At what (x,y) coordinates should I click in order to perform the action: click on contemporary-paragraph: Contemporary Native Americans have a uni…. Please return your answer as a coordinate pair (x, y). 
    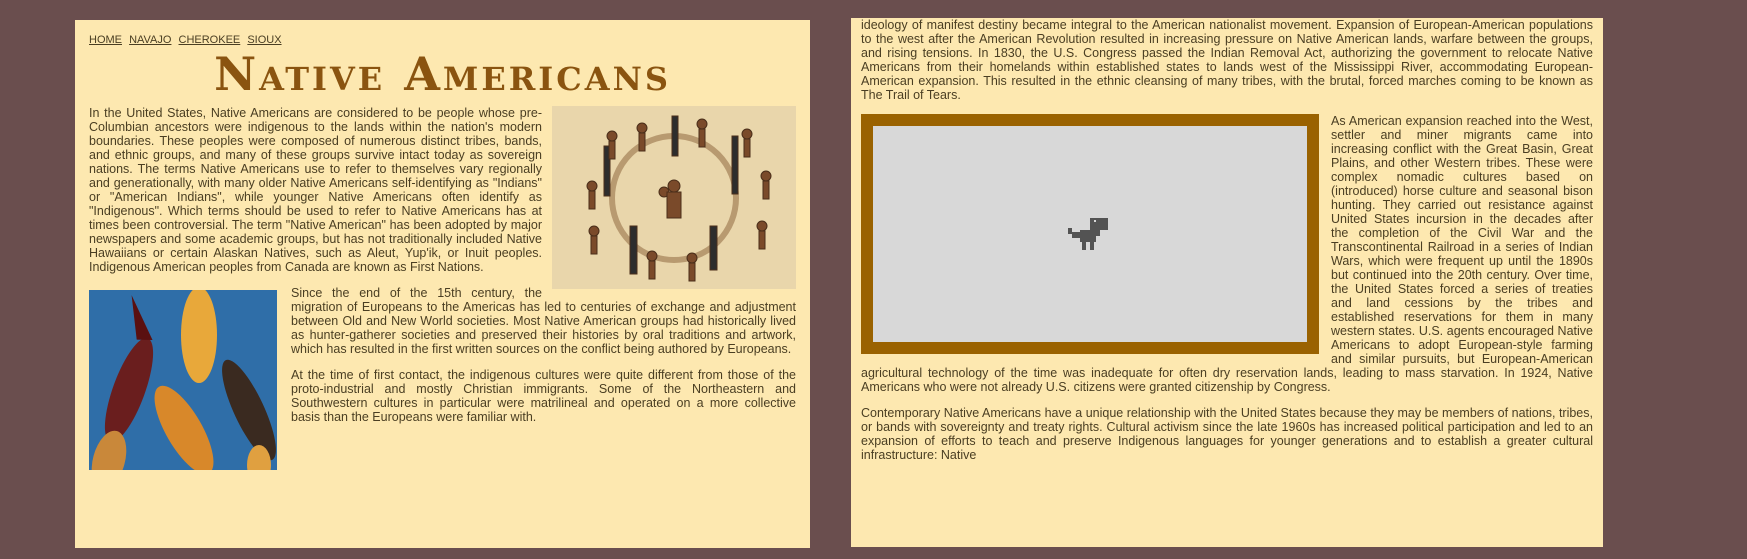
    Looking at the image, I should click on (1227, 434).